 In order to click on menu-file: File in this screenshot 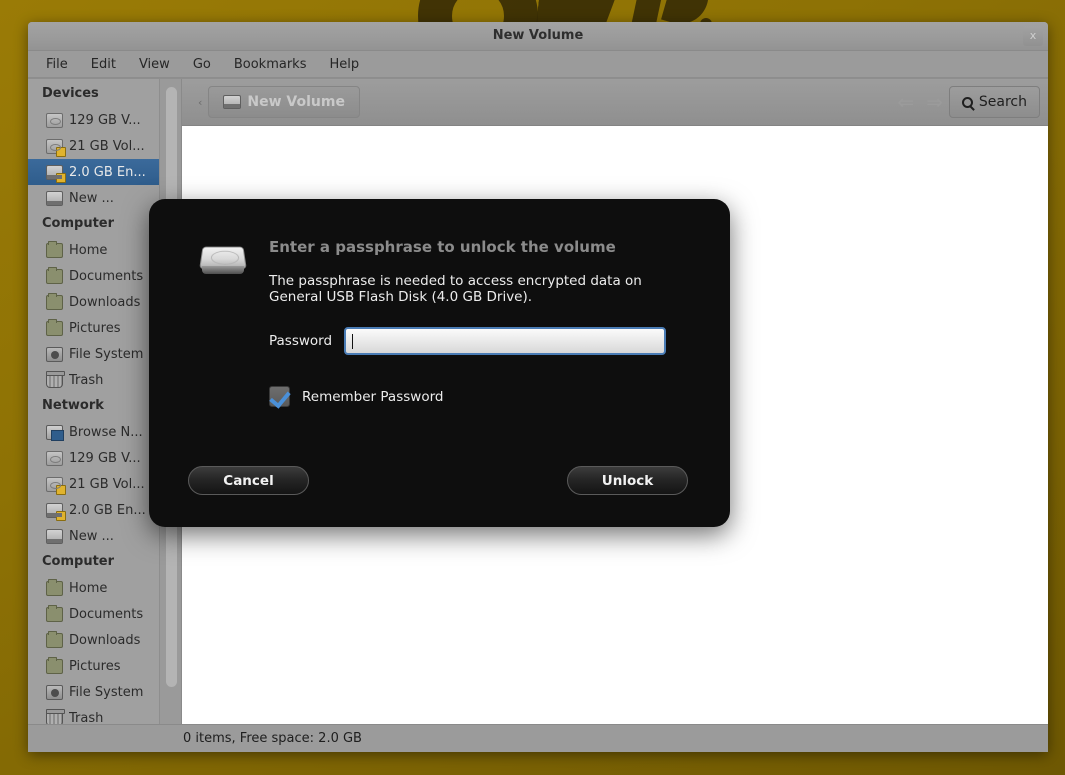, I will do `click(57, 64)`.